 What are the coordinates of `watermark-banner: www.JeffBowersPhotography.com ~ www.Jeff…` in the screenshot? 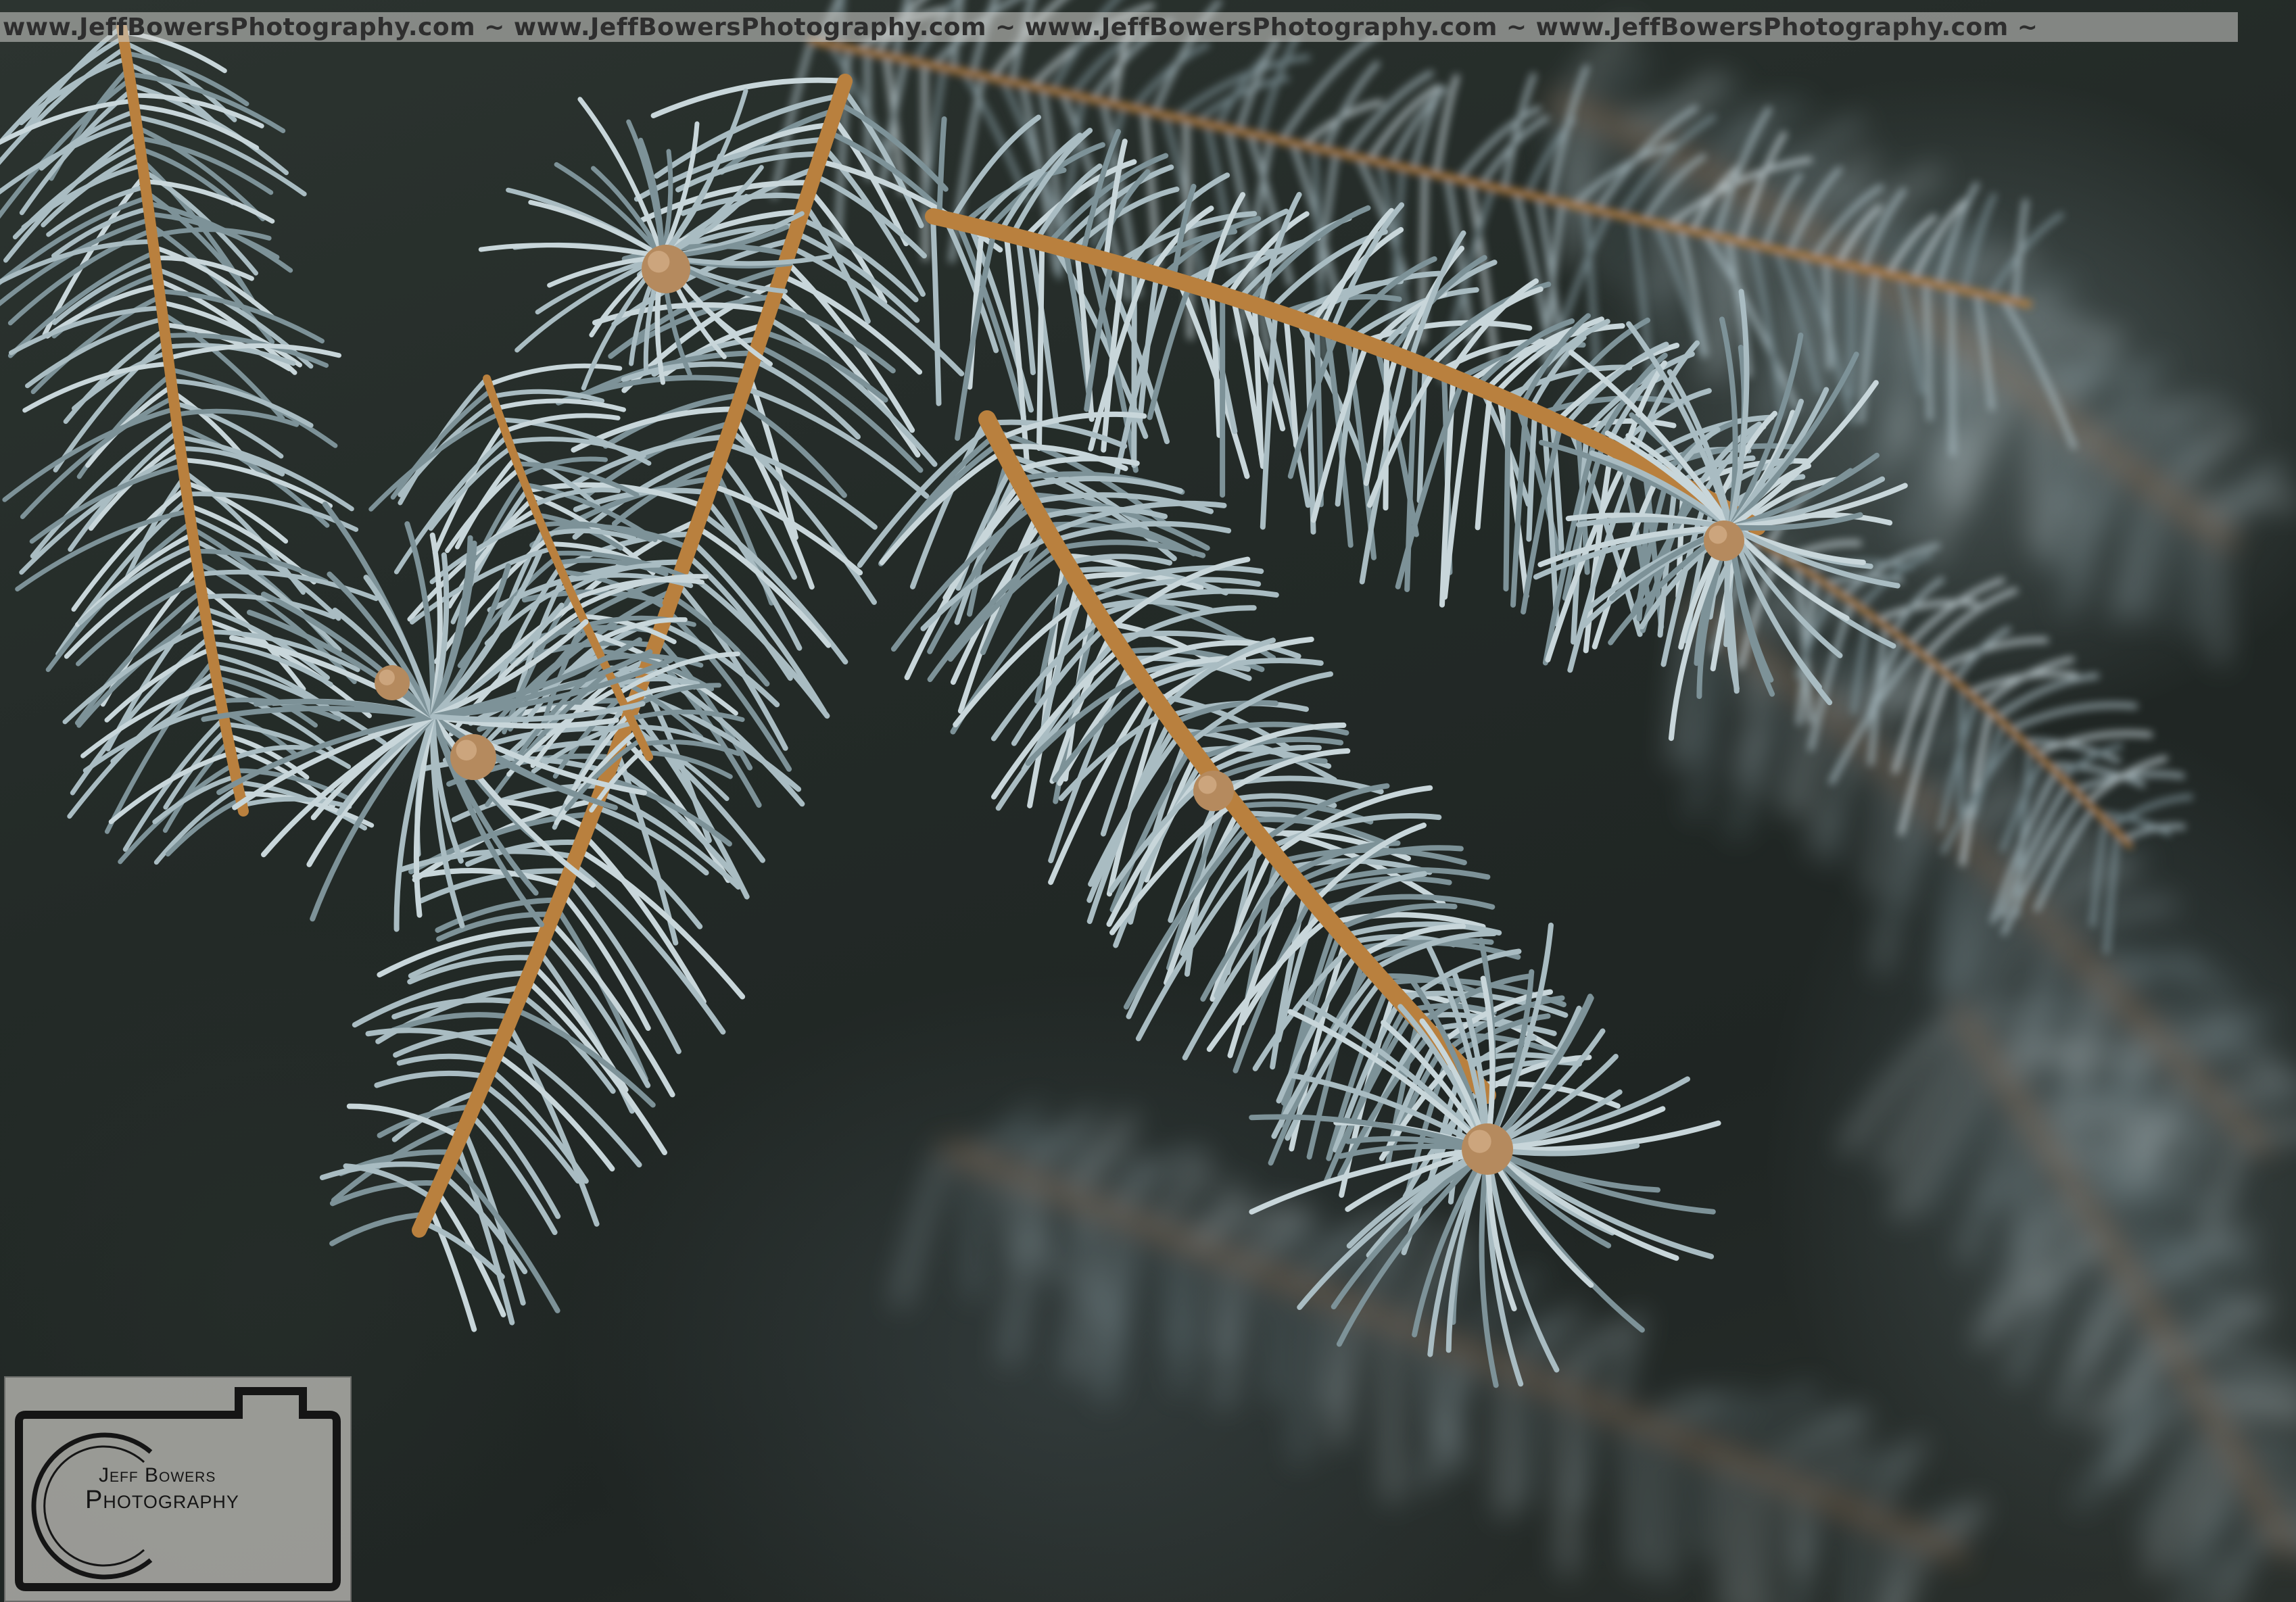 It's located at (1119, 27).